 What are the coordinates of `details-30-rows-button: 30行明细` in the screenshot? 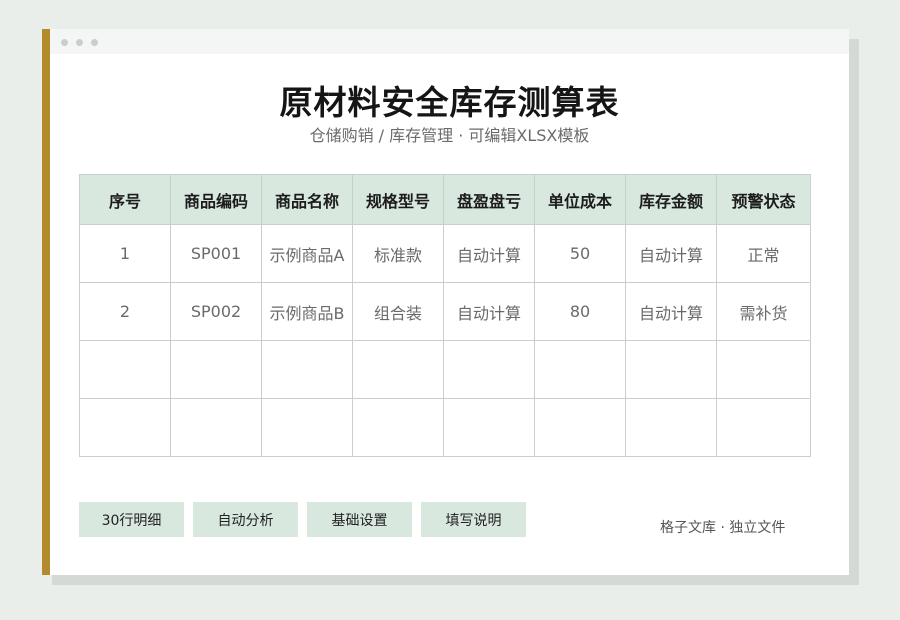 It's located at (131, 519).